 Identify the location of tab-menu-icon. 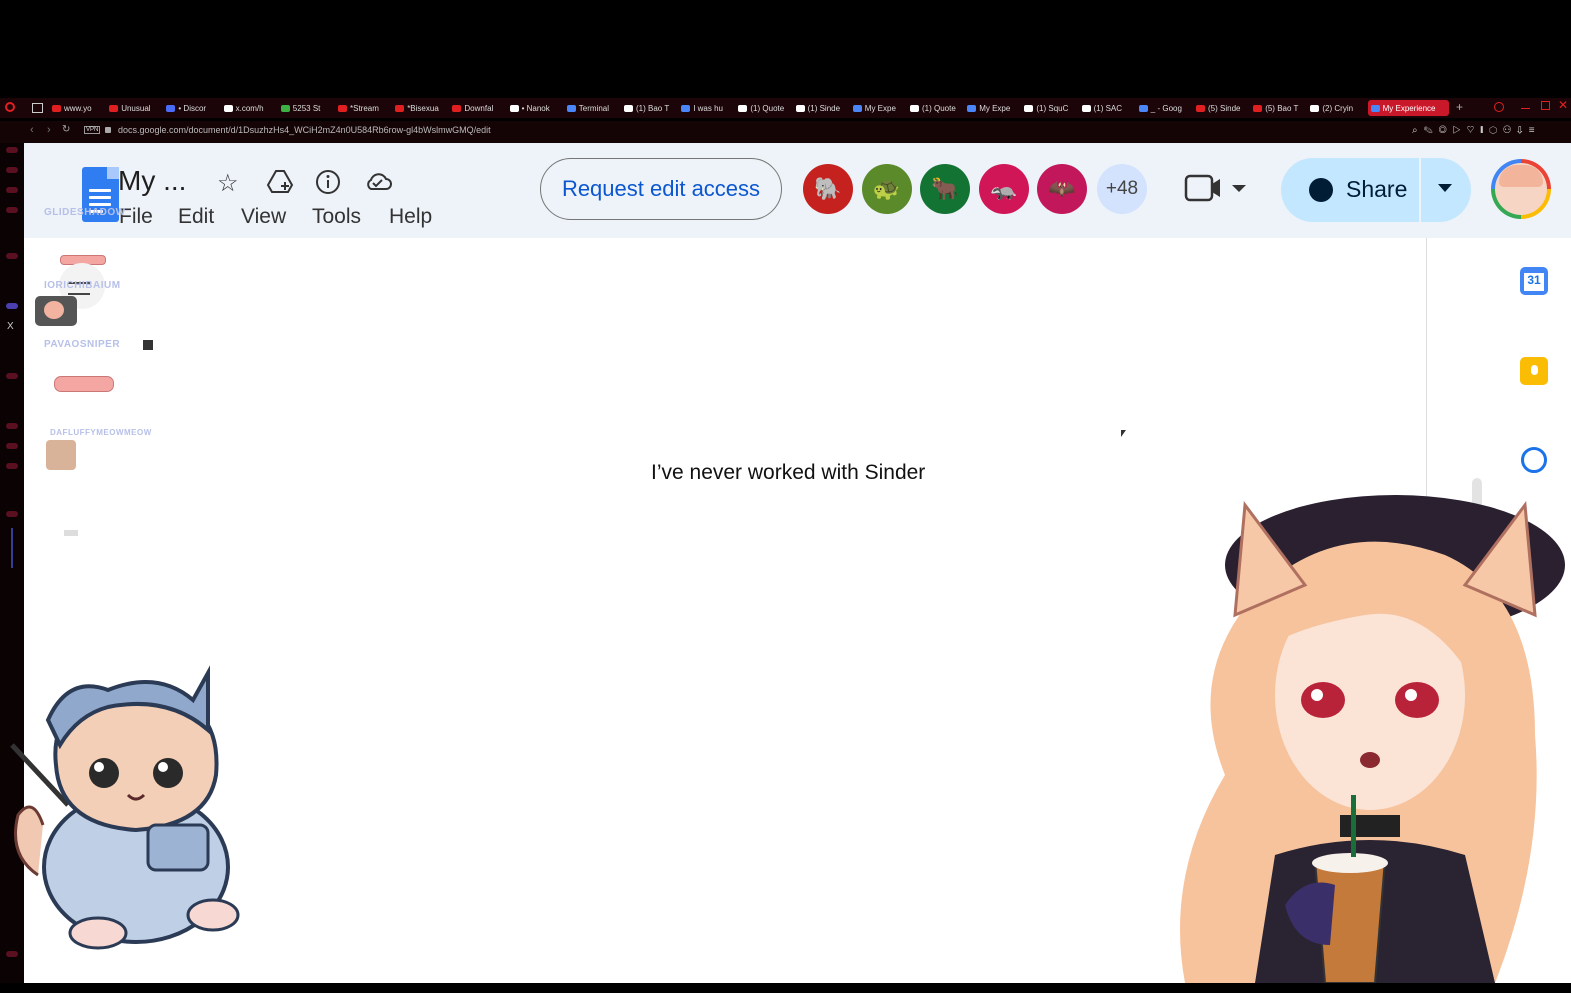
(37, 108).